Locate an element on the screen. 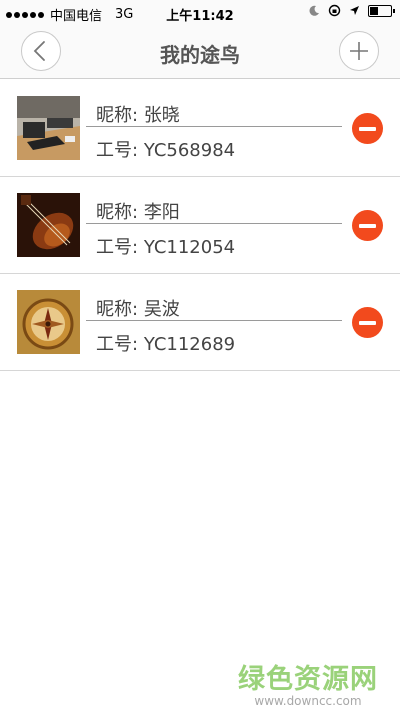 Image resolution: width=400 pixels, height=716 pixels. nickname-value: 吴波 is located at coordinates (161, 309).